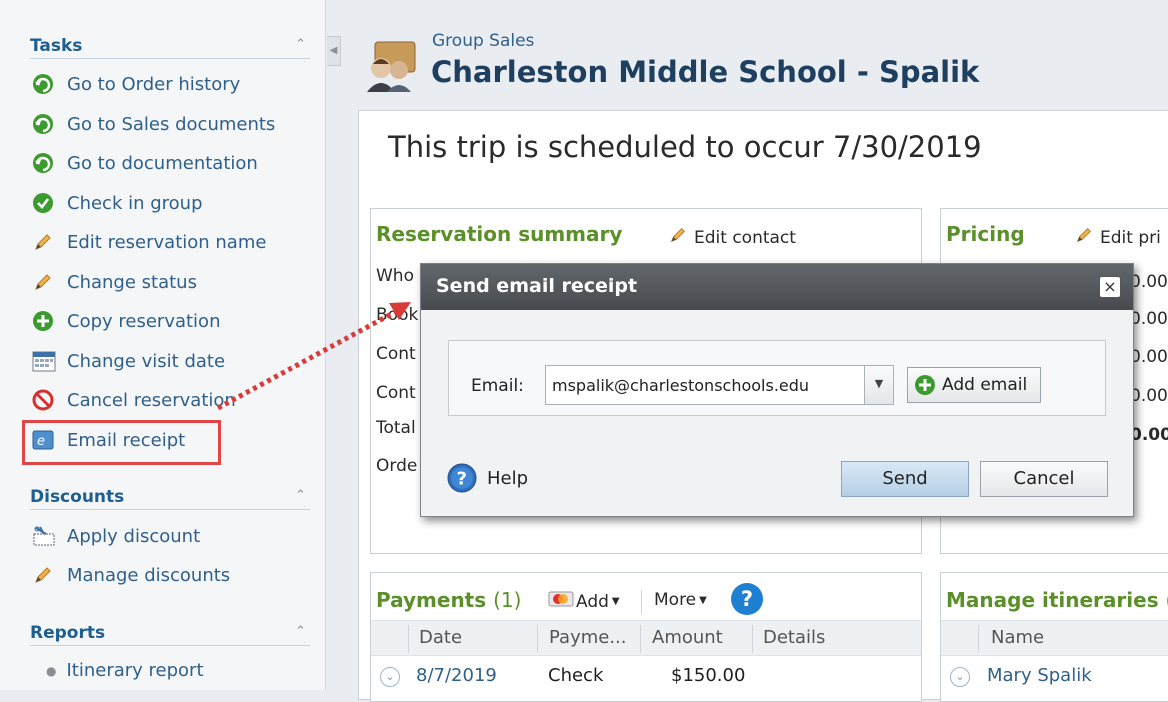 This screenshot has width=1168, height=702. I want to click on summary-row-label: Total, so click(396, 428).